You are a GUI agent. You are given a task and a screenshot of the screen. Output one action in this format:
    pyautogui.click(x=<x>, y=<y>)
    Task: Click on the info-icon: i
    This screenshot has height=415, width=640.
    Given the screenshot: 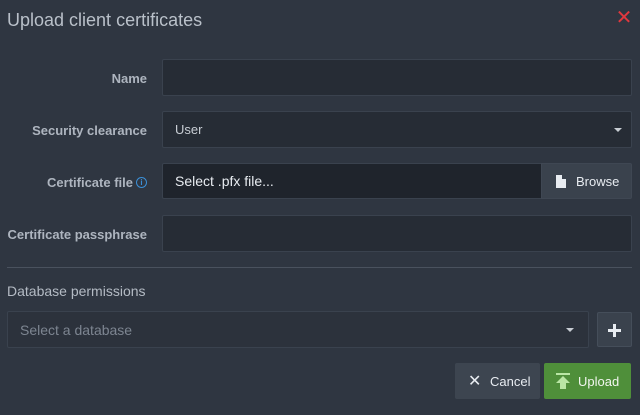 What is the action you would take?
    pyautogui.click(x=141, y=183)
    